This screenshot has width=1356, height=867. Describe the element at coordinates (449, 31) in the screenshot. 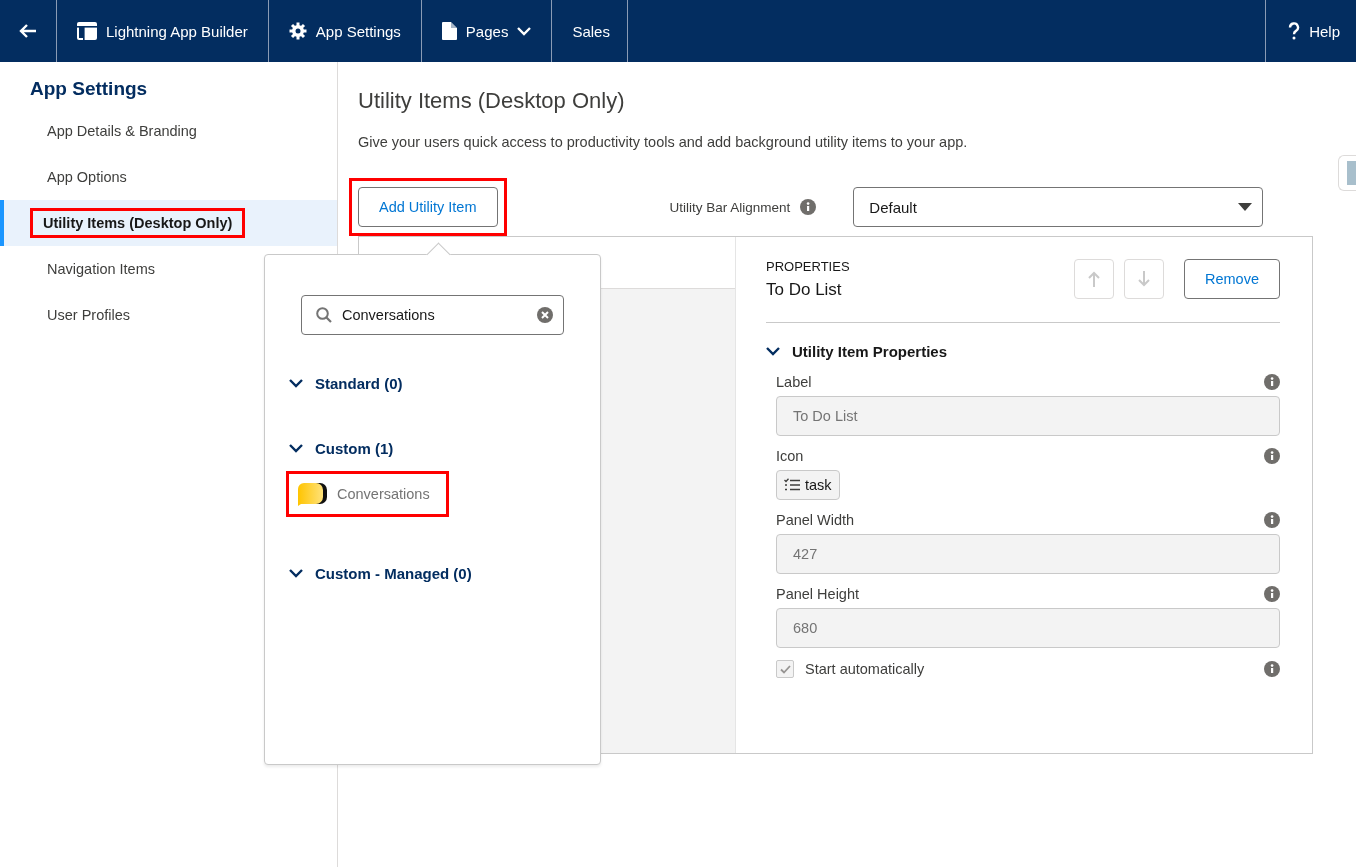

I see `document-icon` at that location.